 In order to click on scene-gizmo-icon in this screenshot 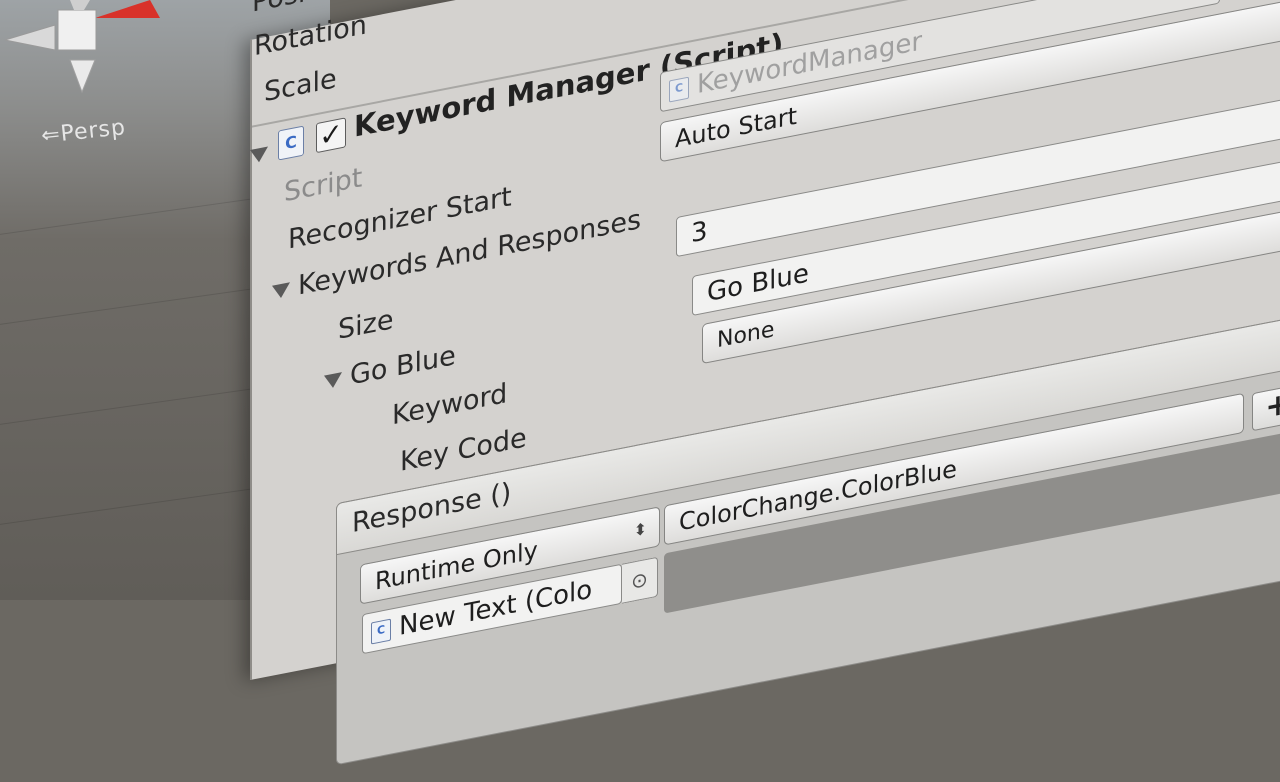, I will do `click(85, 50)`.